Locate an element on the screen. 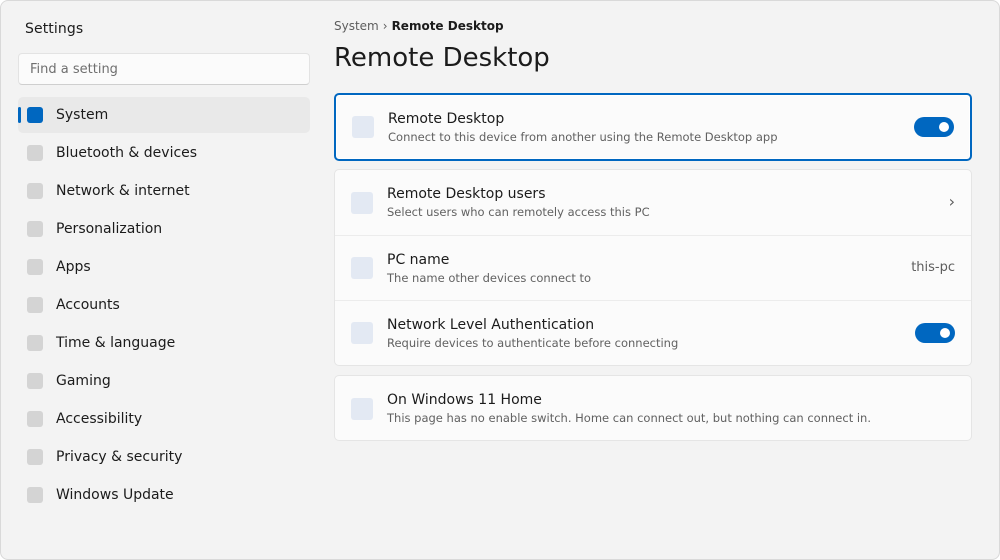 This screenshot has height=560, width=1000. nla-toggle is located at coordinates (935, 333).